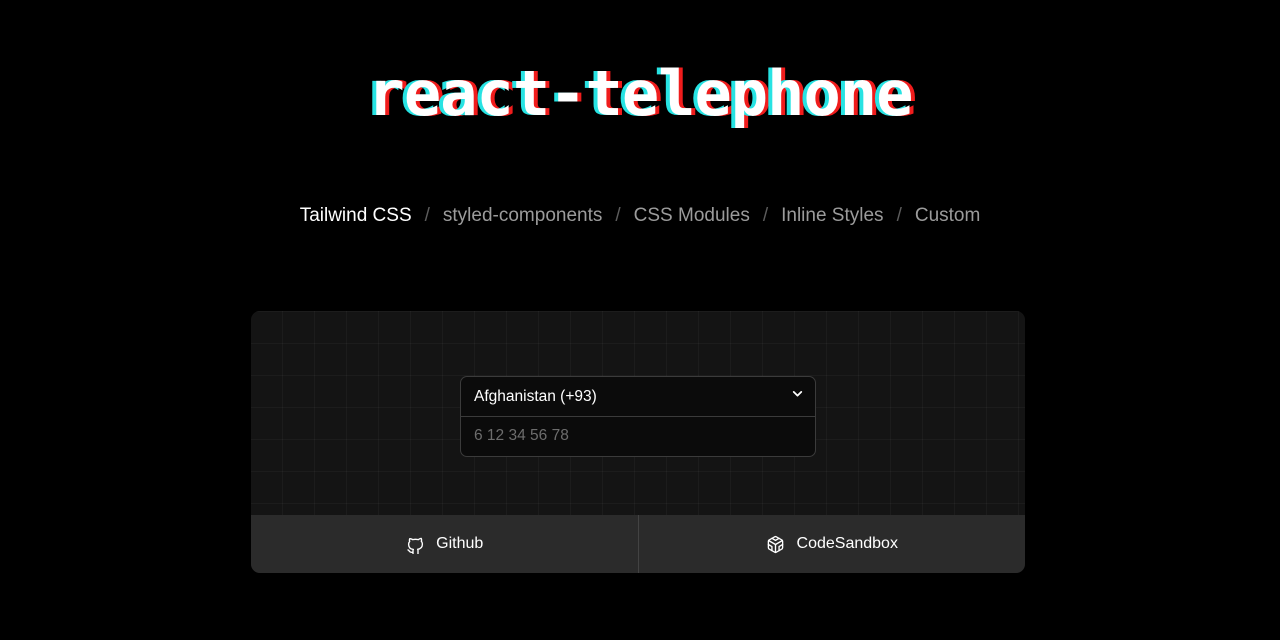 The image size is (1280, 640). What do you see at coordinates (356, 216) in the screenshot?
I see `nav-item-tailwind-css: Tailwind CSS` at bounding box center [356, 216].